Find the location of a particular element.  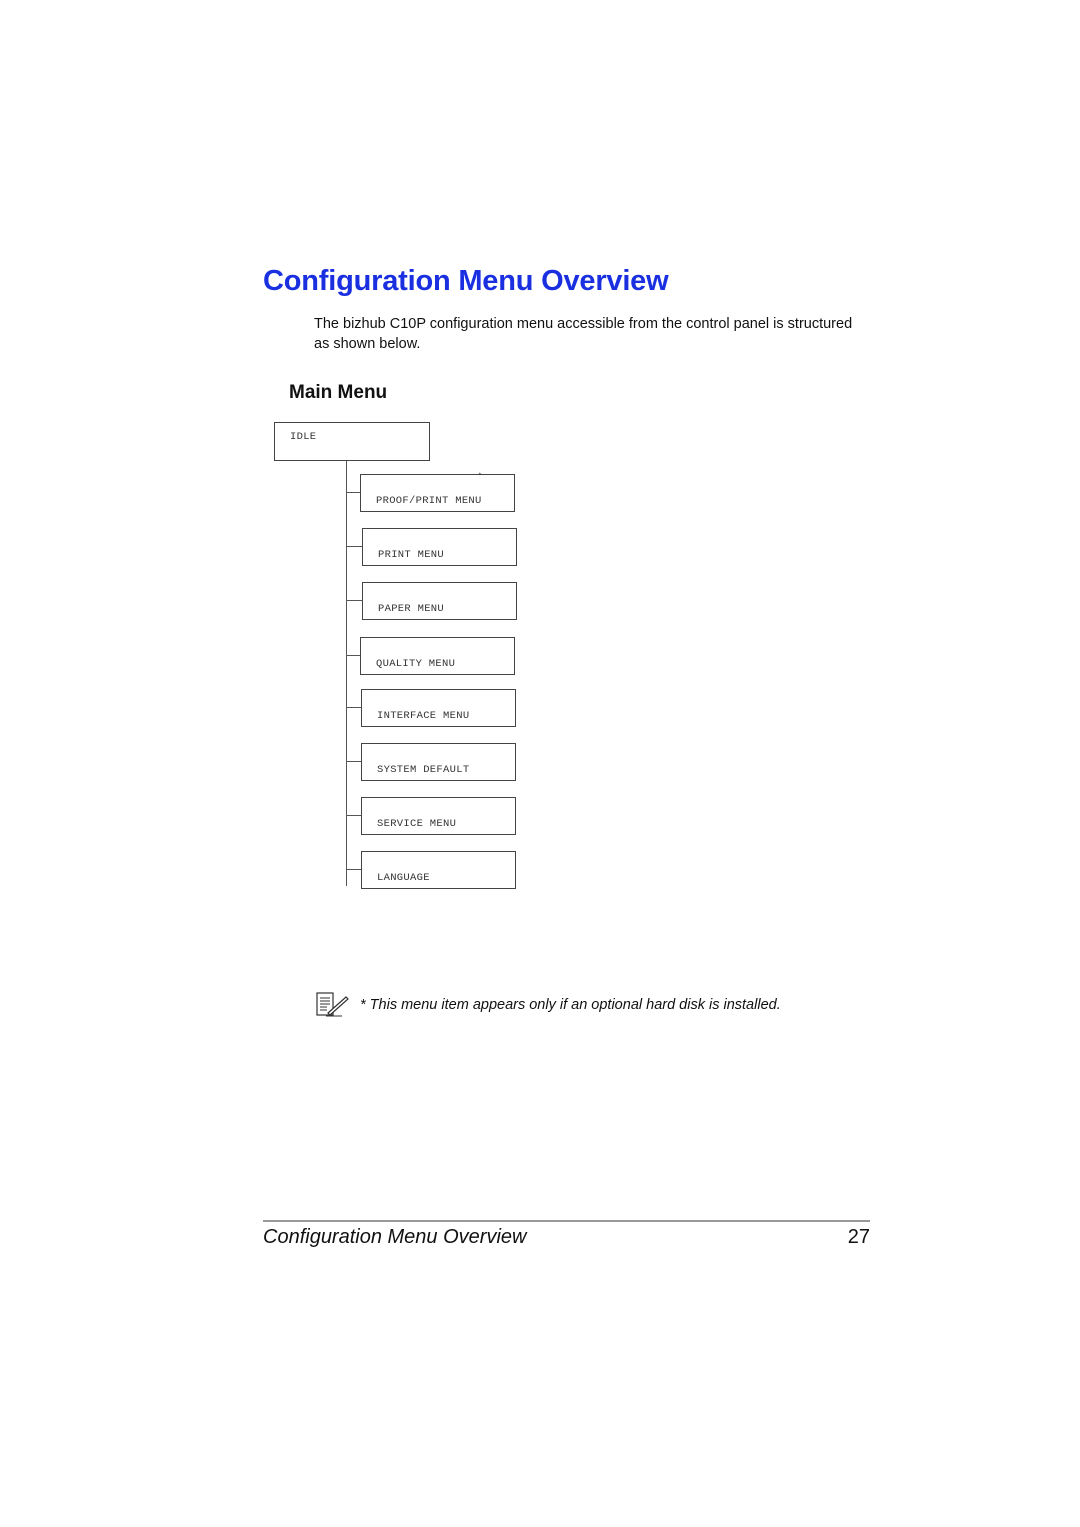

tree-trunk-line is located at coordinates (346, 673).